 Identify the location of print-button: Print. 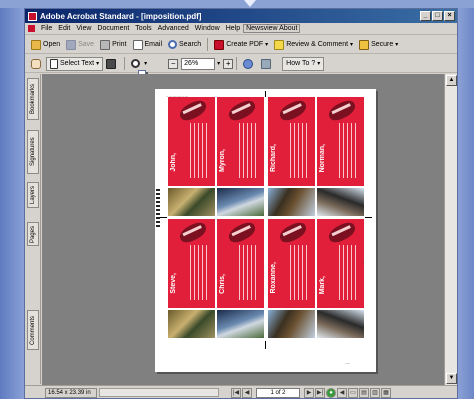
(113, 45).